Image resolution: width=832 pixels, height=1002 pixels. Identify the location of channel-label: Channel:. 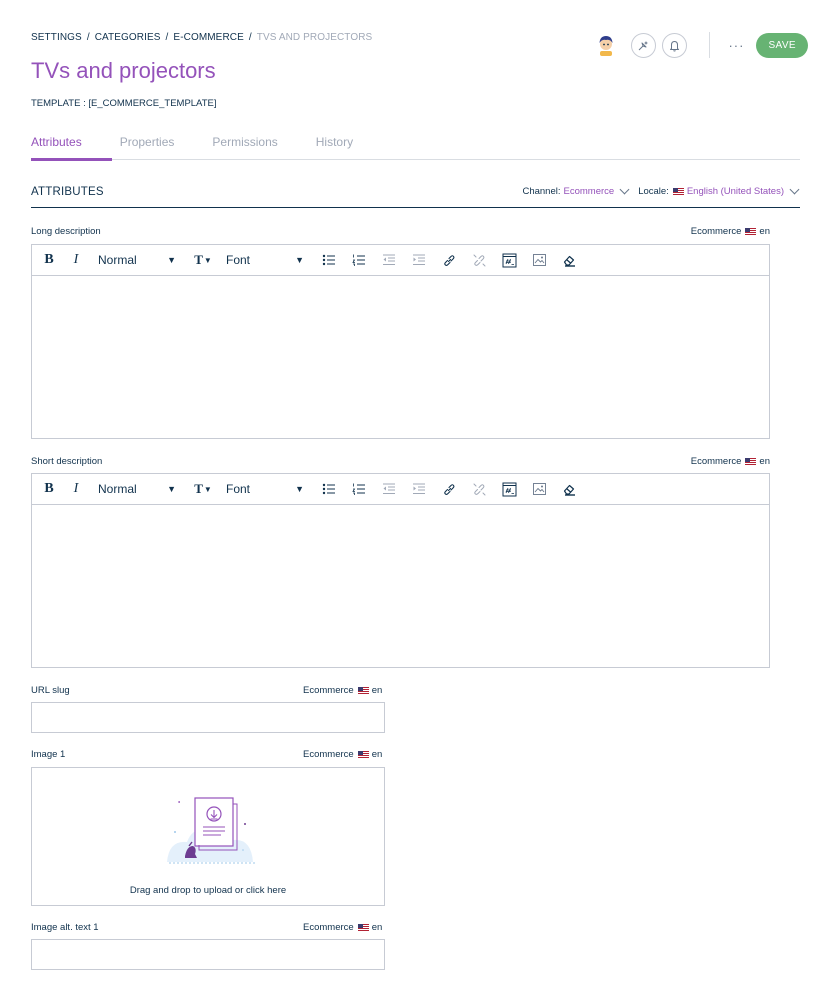
(541, 191).